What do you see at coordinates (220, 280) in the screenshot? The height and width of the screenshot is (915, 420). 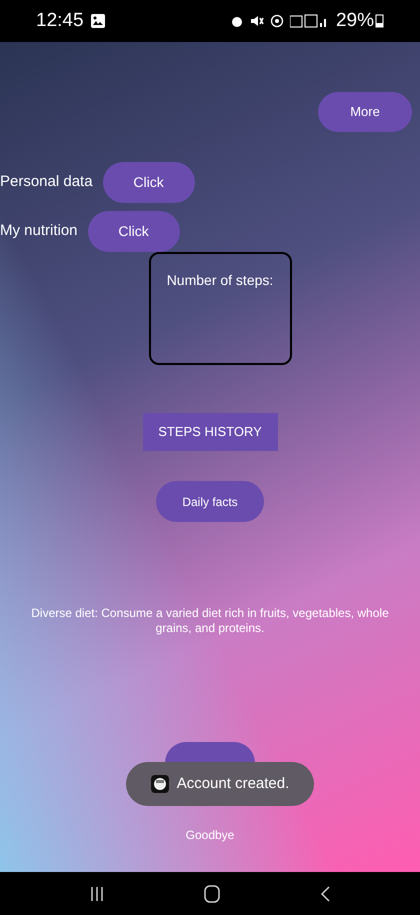 I see `steps-label: Number of steps:` at bounding box center [220, 280].